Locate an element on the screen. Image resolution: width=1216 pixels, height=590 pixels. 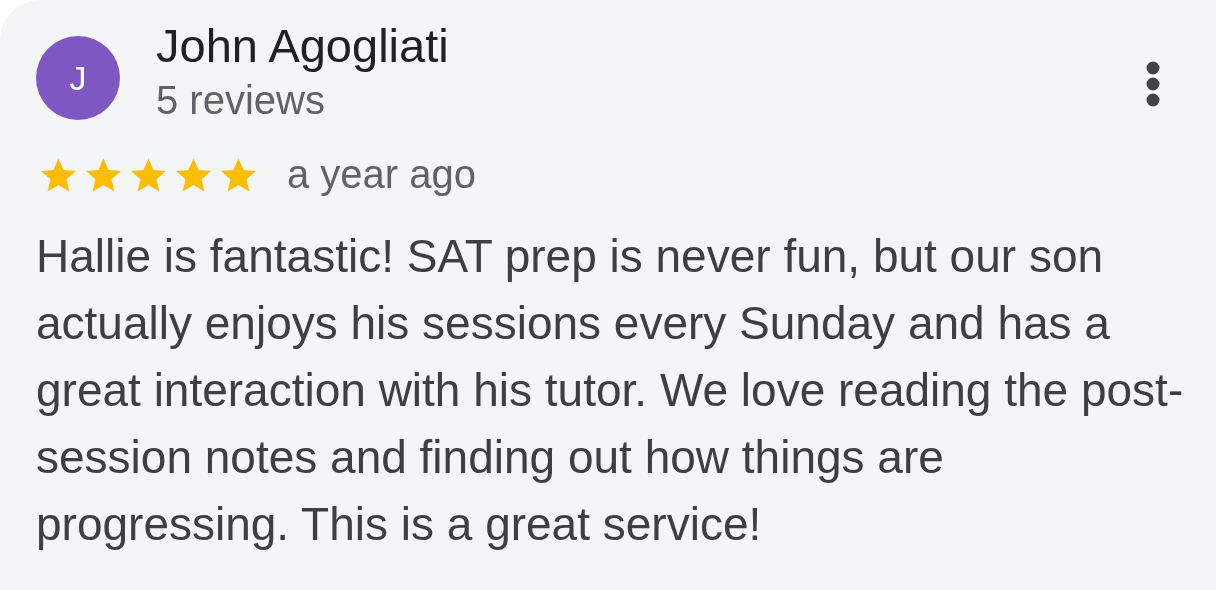
author-name: John Agogliati is located at coordinates (302, 46).